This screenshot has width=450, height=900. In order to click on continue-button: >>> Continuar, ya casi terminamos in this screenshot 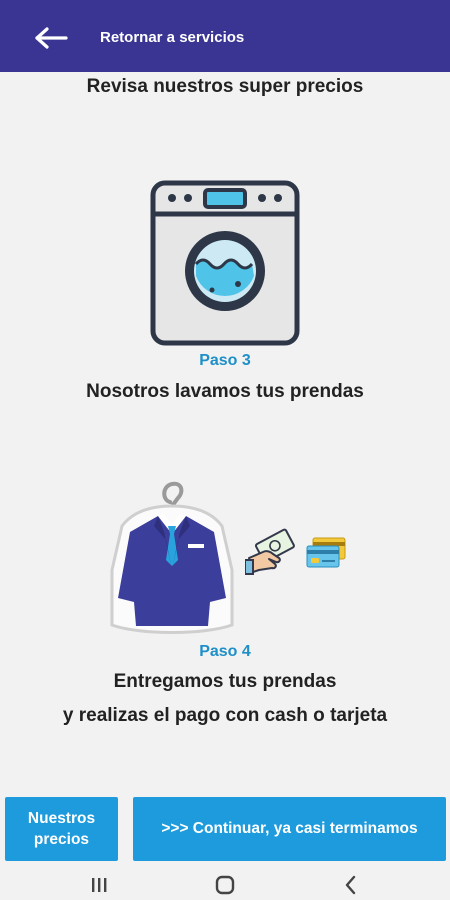, I will do `click(289, 829)`.